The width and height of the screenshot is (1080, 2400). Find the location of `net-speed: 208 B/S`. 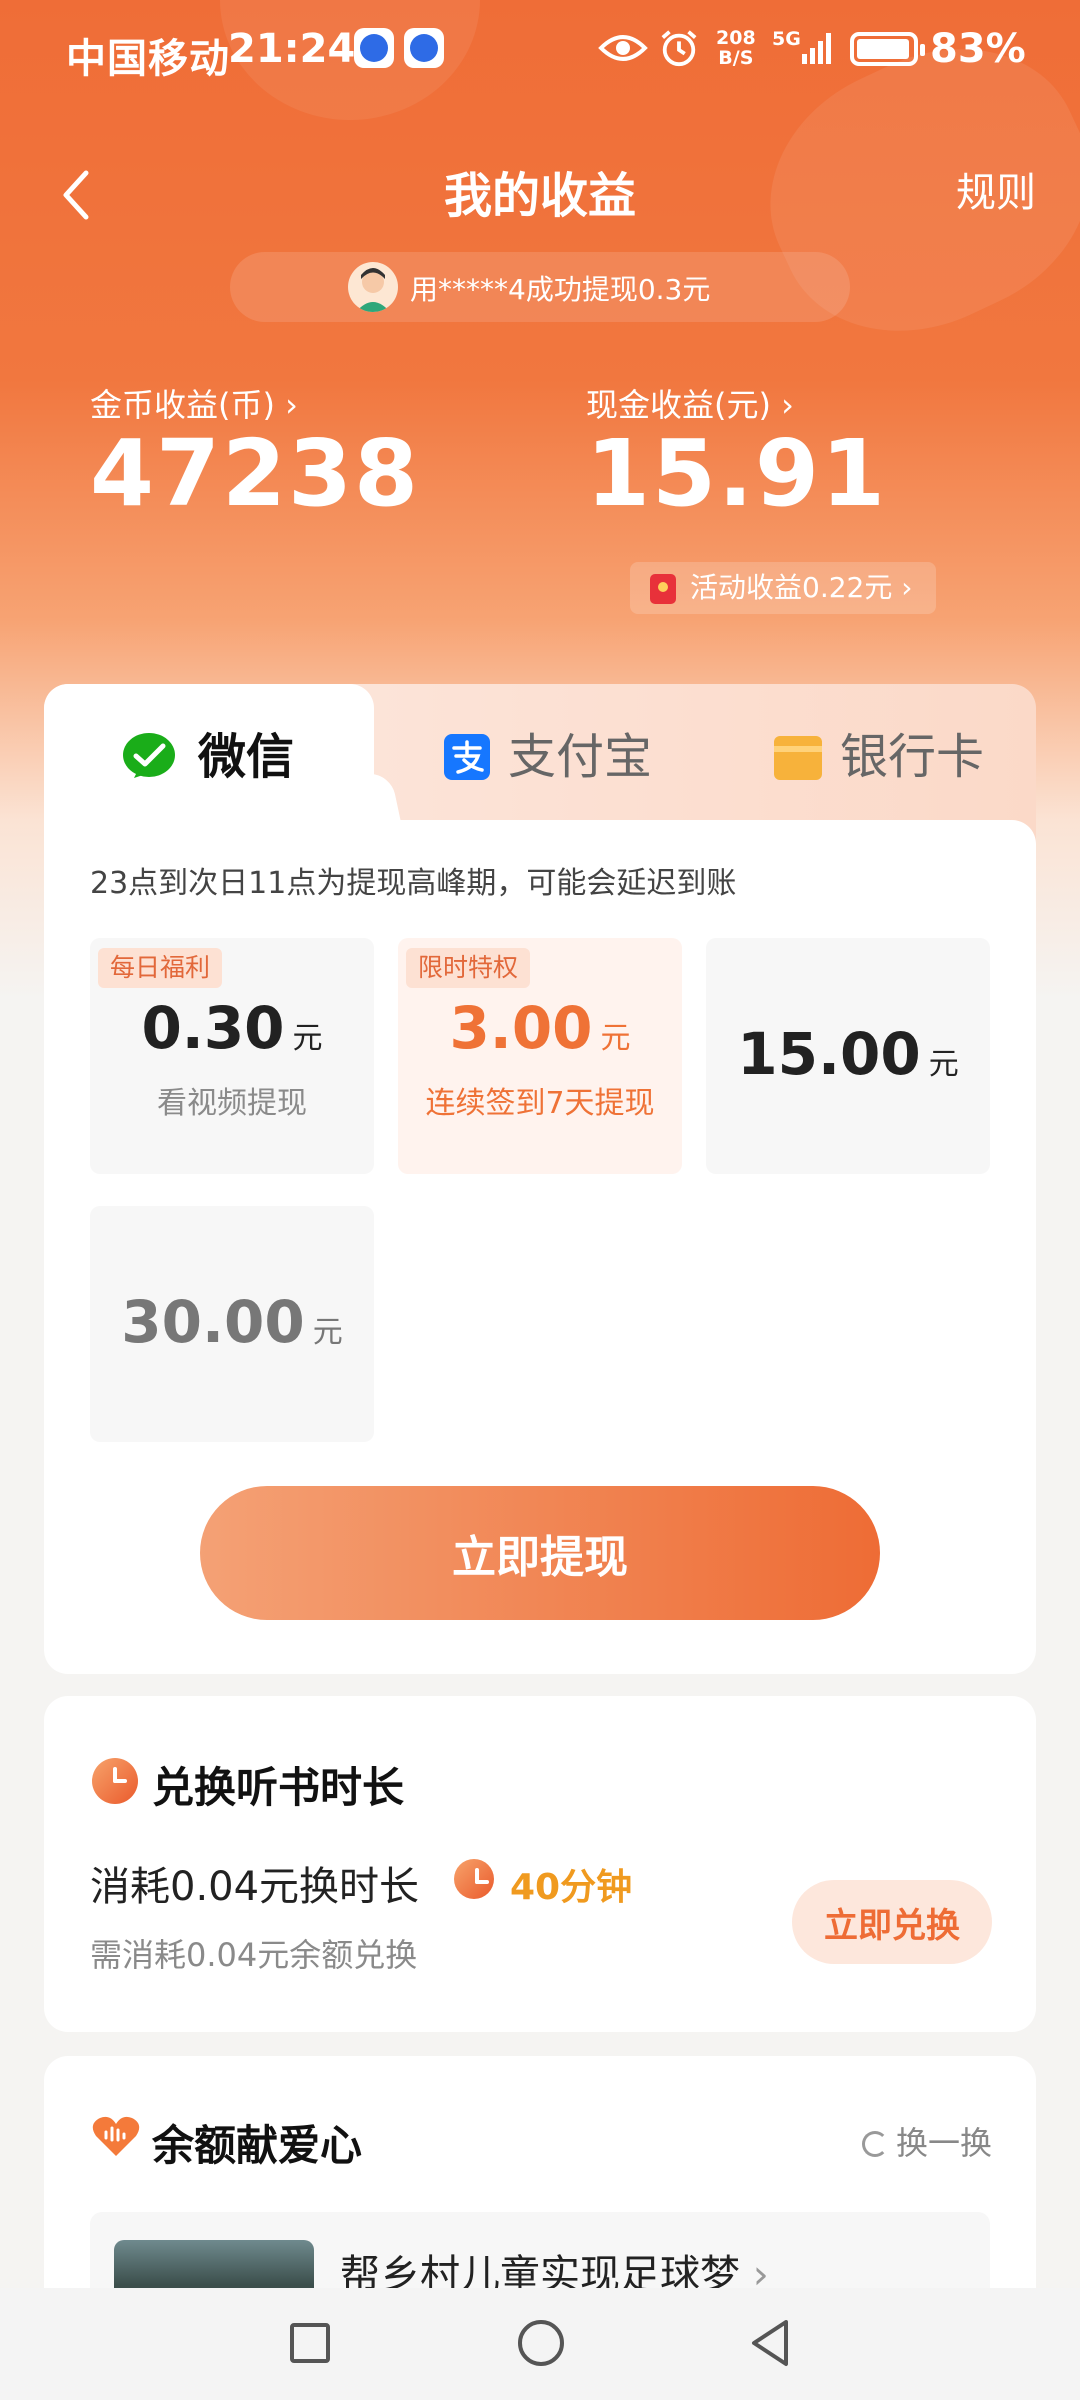

net-speed: 208 B/S is located at coordinates (736, 48).